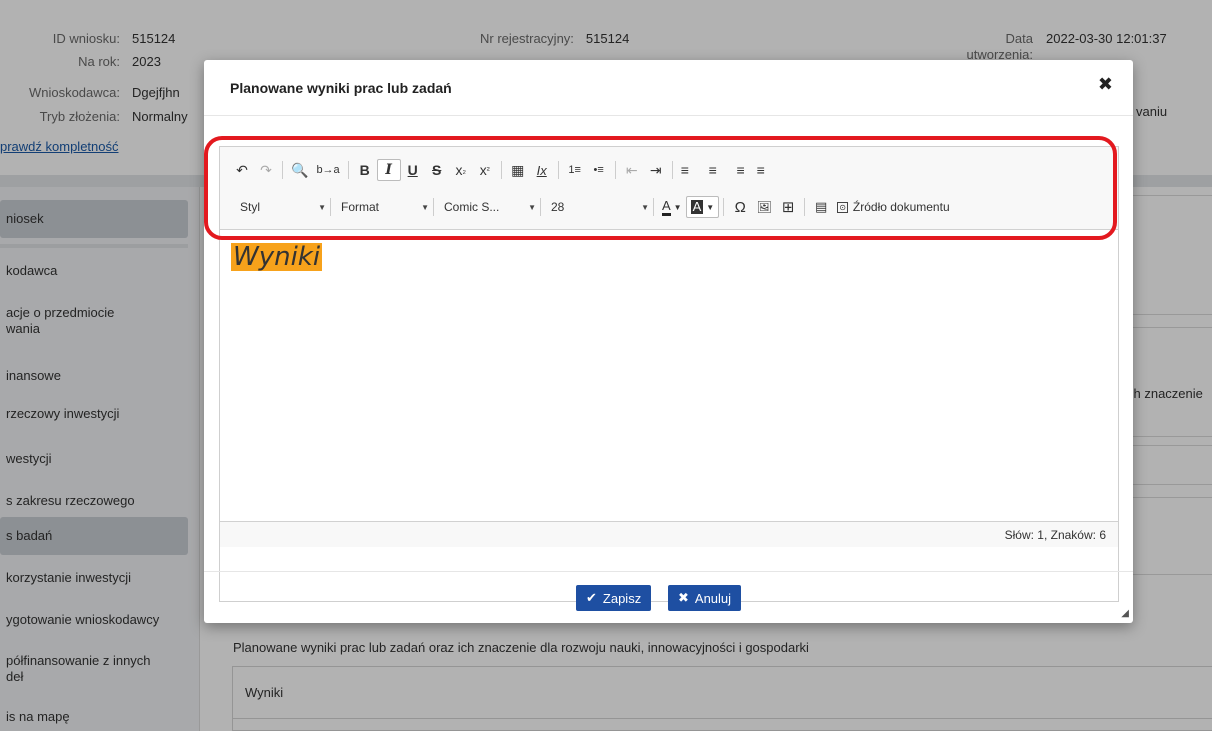  What do you see at coordinates (575, 170) in the screenshot?
I see `numbered-list-icon: 1≡` at bounding box center [575, 170].